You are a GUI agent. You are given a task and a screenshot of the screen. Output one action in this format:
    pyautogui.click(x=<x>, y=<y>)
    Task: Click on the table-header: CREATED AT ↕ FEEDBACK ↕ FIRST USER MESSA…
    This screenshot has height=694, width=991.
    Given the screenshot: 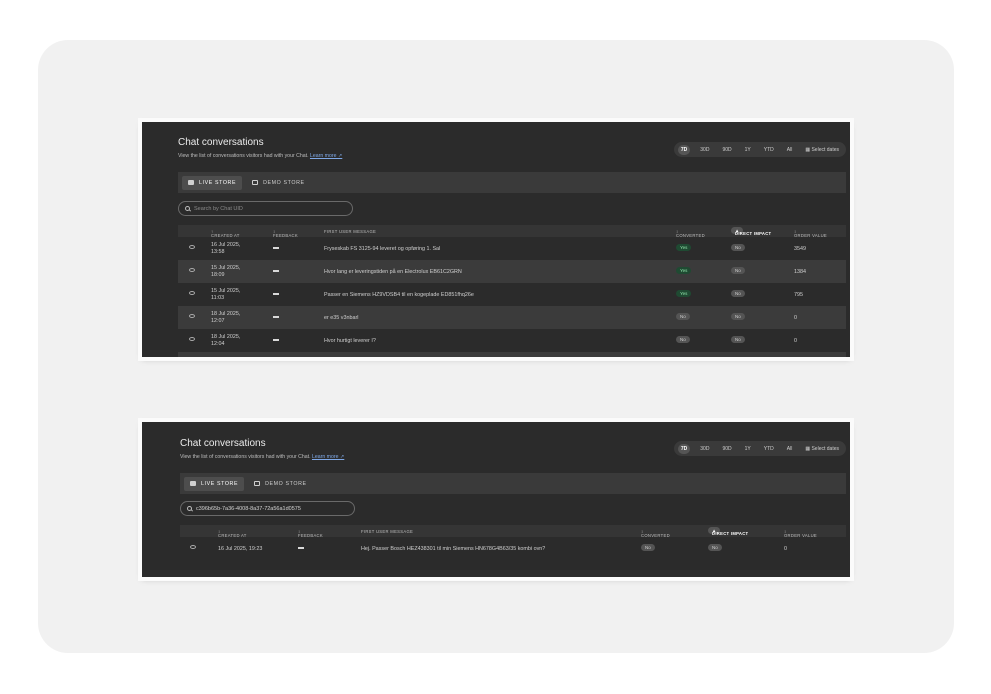 What is the action you would take?
    pyautogui.click(x=513, y=531)
    